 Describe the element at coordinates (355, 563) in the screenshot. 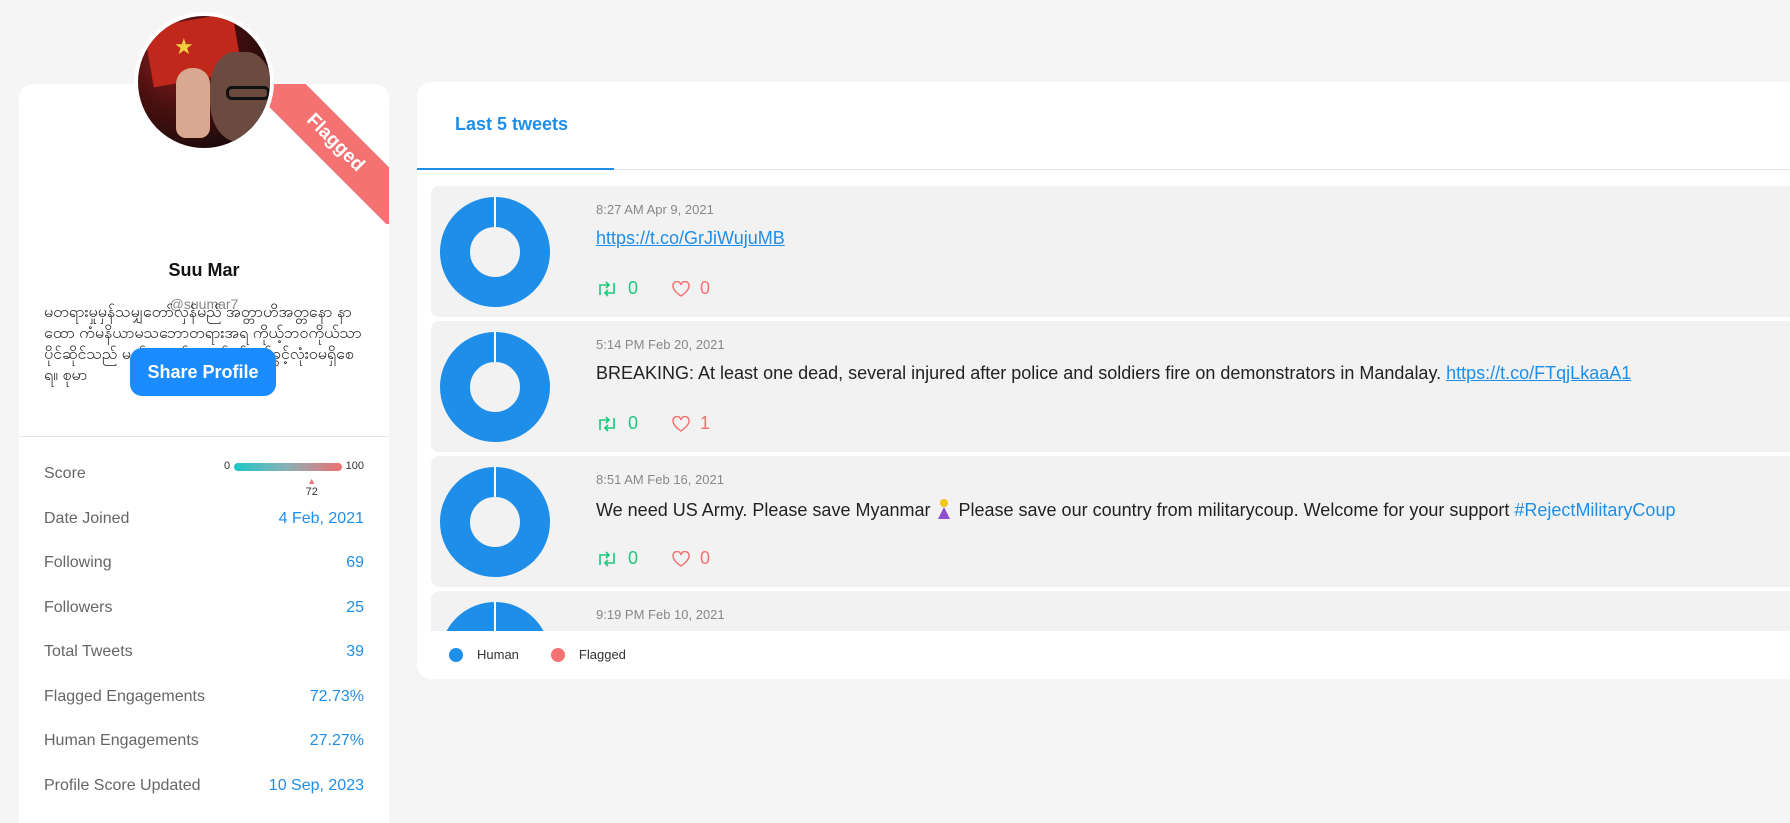

I see `stat-value: 69` at that location.